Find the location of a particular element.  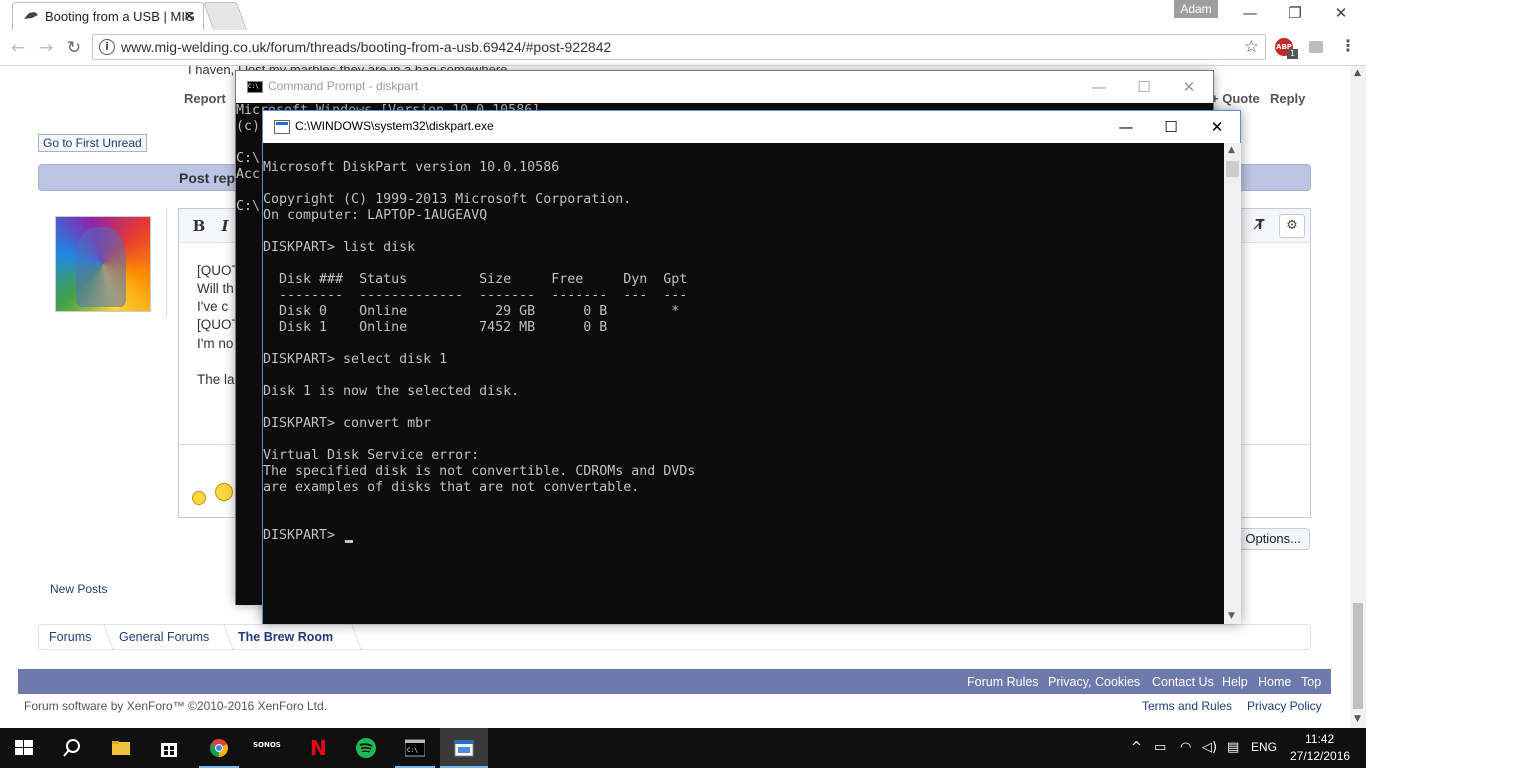

netflix-button: N is located at coordinates (317, 748).